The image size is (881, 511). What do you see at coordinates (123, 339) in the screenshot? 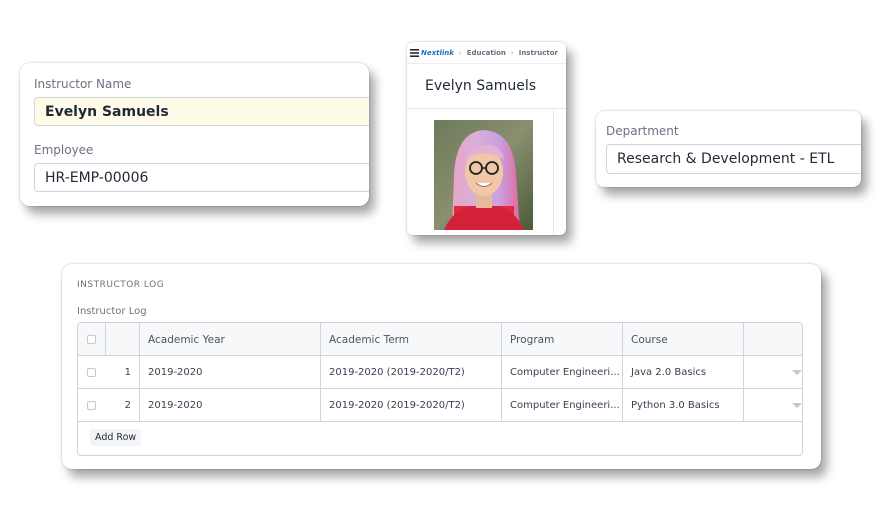
I see `row-number-header` at bounding box center [123, 339].